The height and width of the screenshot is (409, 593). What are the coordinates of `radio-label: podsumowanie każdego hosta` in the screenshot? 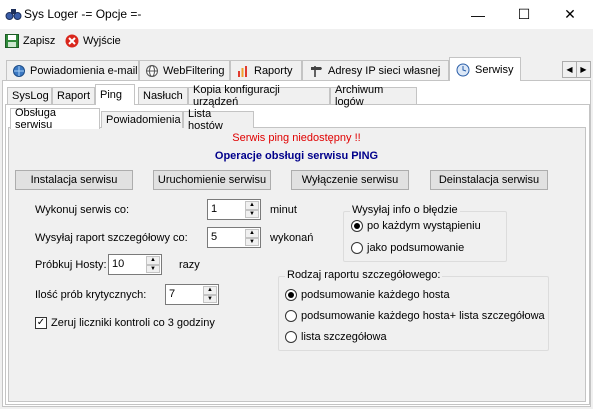 It's located at (375, 295).